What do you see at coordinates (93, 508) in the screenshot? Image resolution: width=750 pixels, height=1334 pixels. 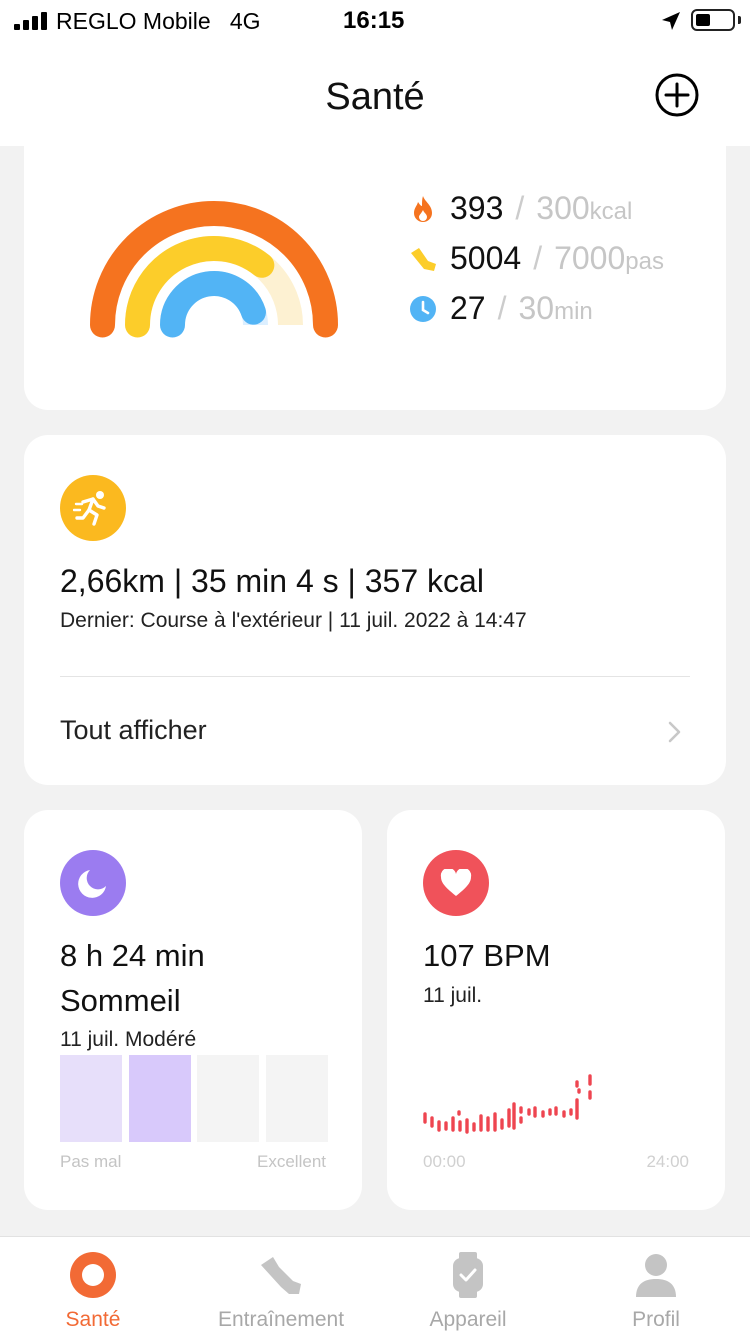 I see `running-icon` at bounding box center [93, 508].